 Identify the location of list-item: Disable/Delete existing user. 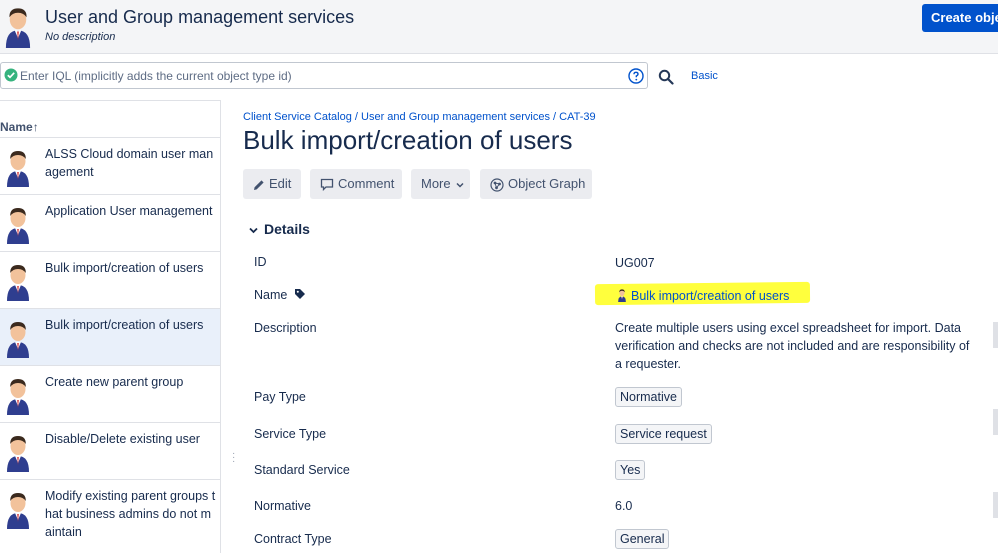
(110, 450).